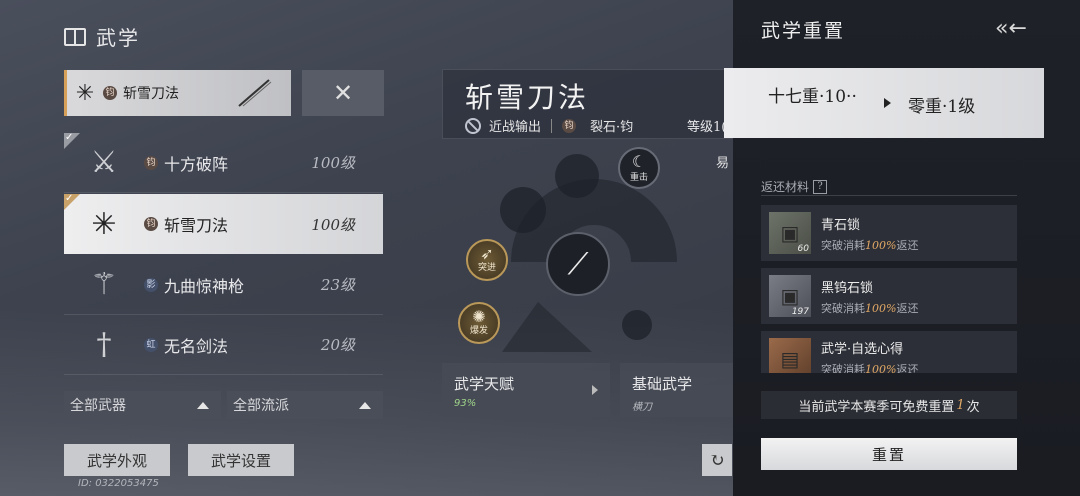 The image size is (1080, 496). I want to click on settings-button: 武学设置, so click(241, 460).